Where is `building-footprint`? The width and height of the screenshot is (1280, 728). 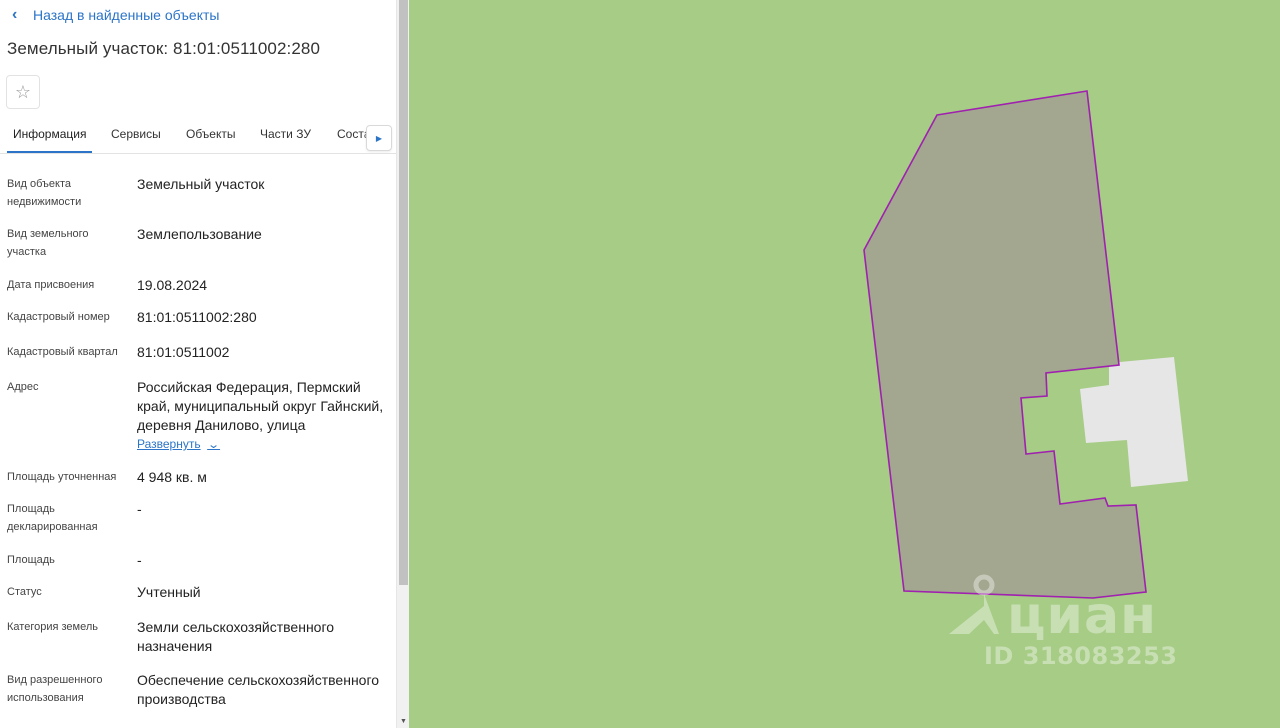 building-footprint is located at coordinates (1134, 422).